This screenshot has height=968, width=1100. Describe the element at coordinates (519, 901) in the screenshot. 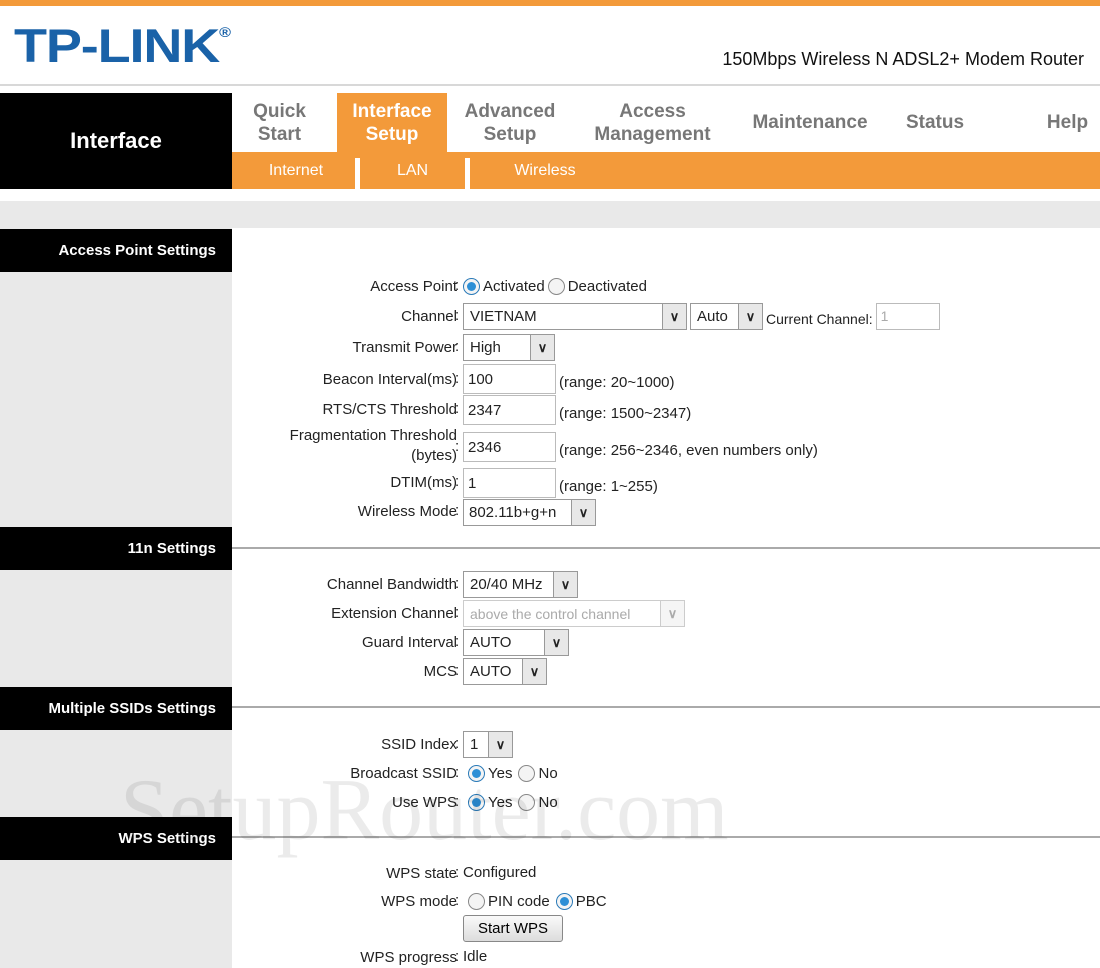

I see `pin-code-label: PIN code` at that location.